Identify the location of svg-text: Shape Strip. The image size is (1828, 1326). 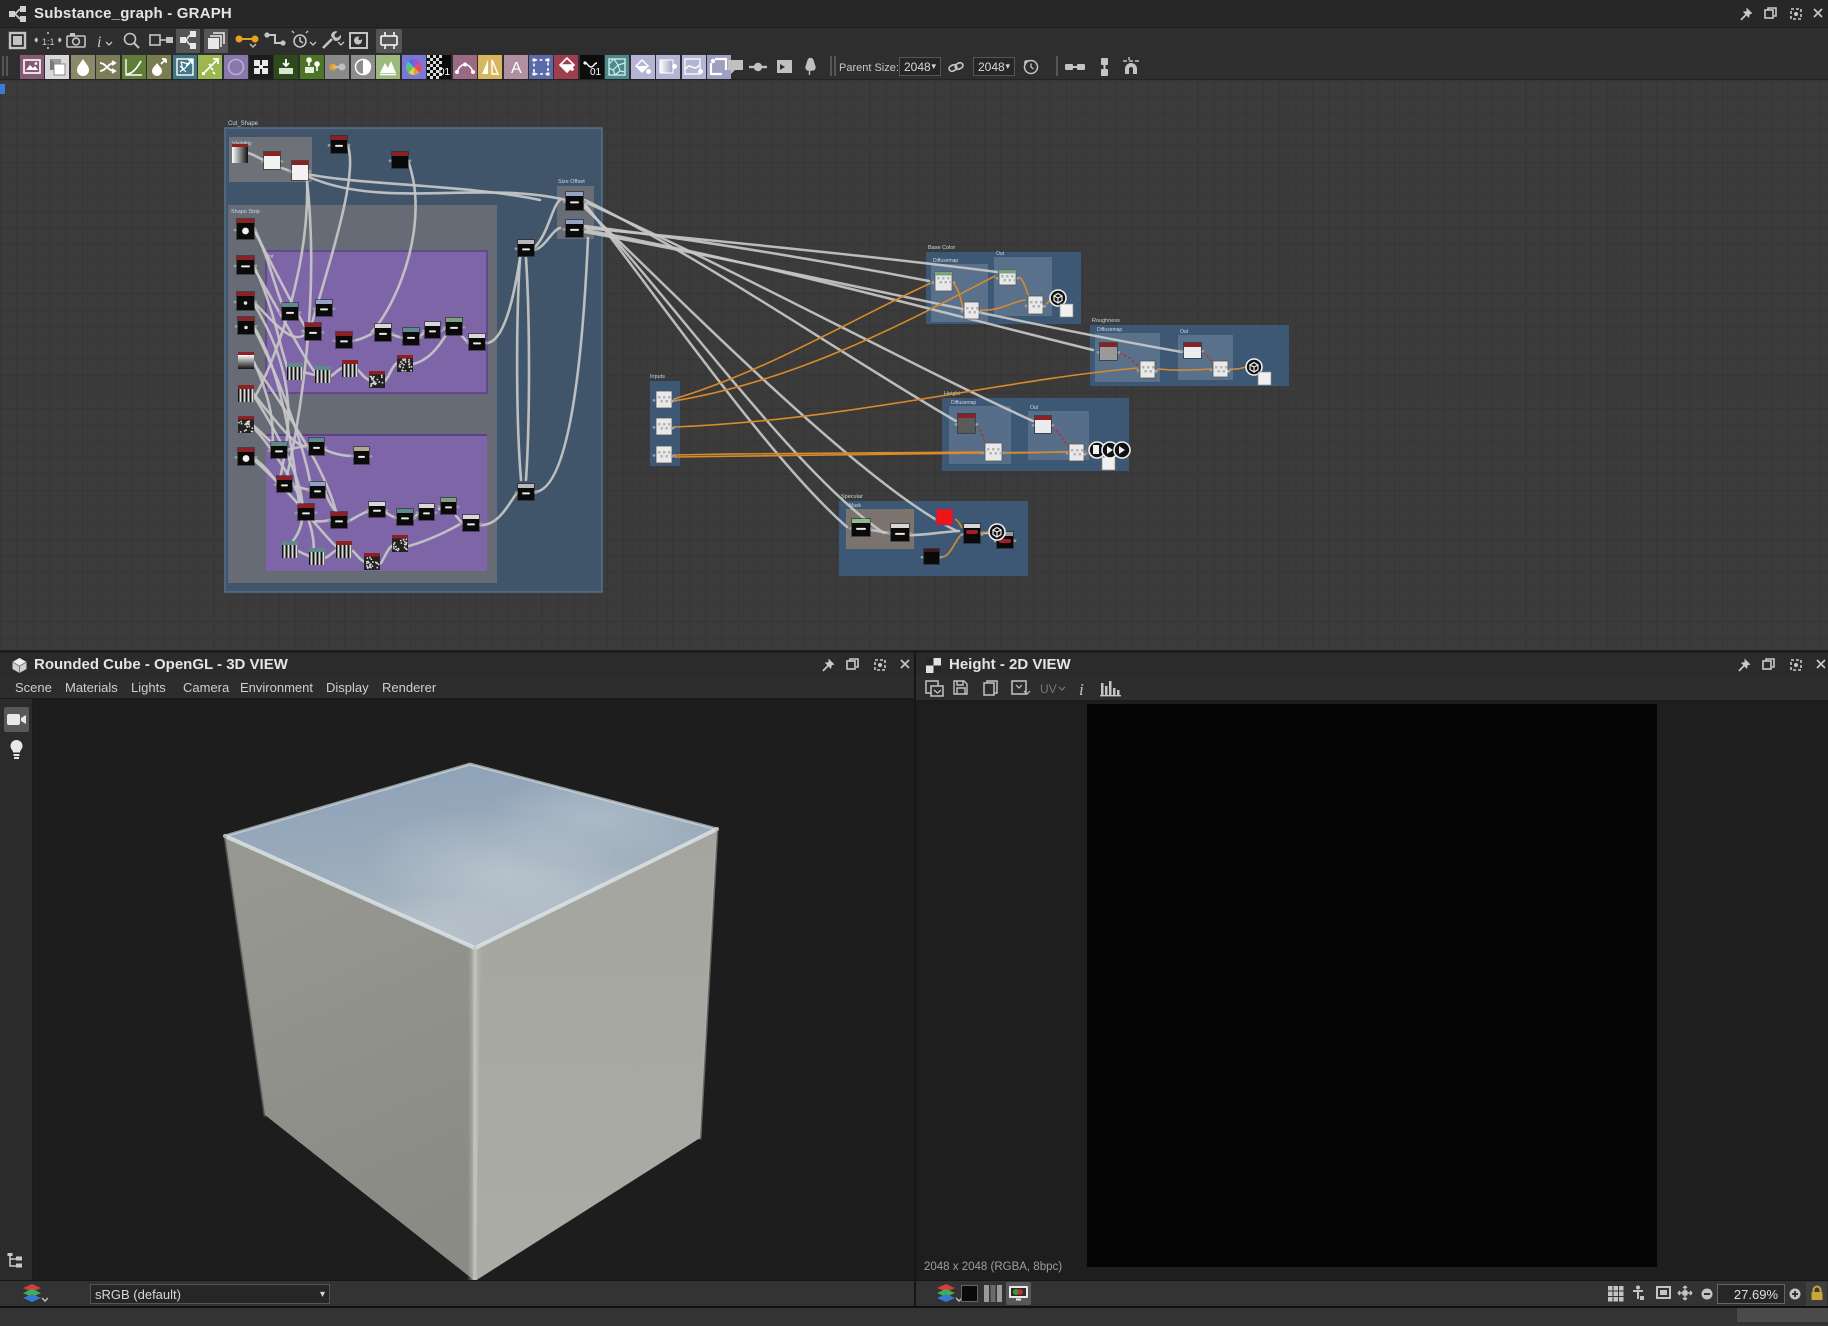
(245, 212).